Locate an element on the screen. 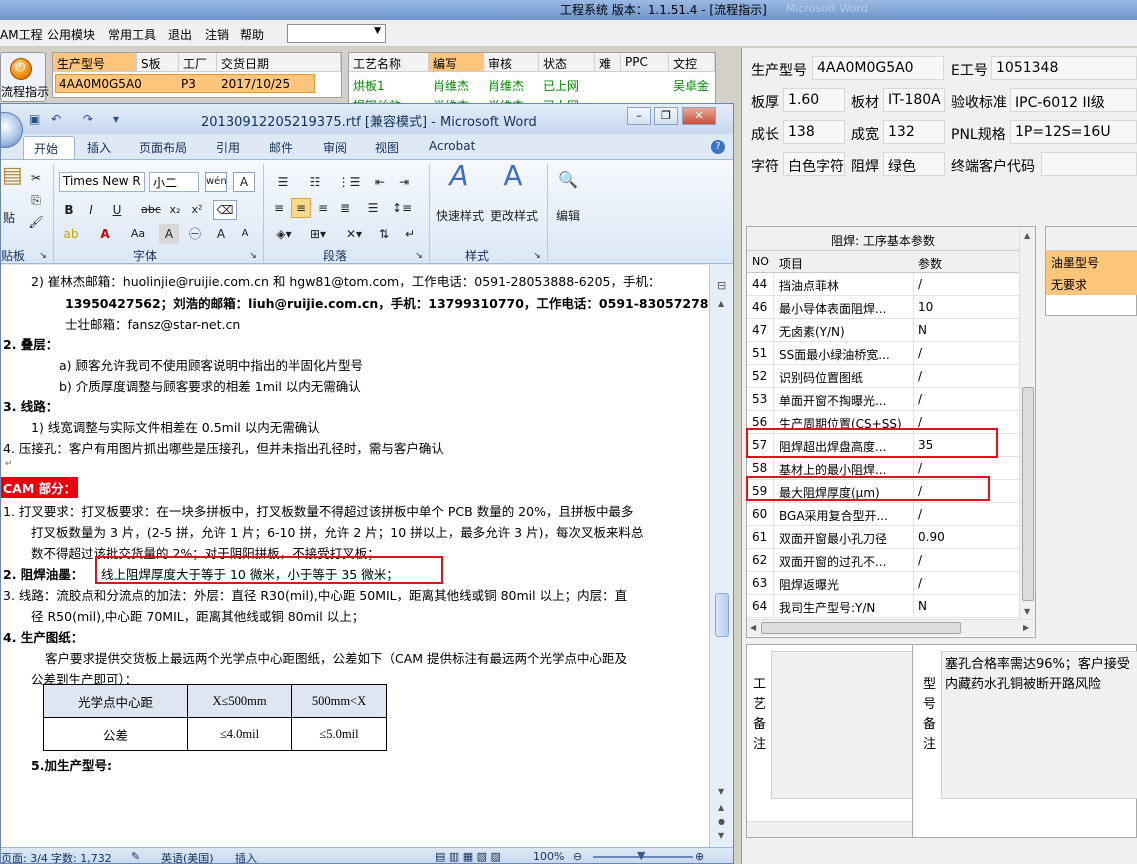 The height and width of the screenshot is (864, 1137). grow-font-icon: A is located at coordinates (221, 234).